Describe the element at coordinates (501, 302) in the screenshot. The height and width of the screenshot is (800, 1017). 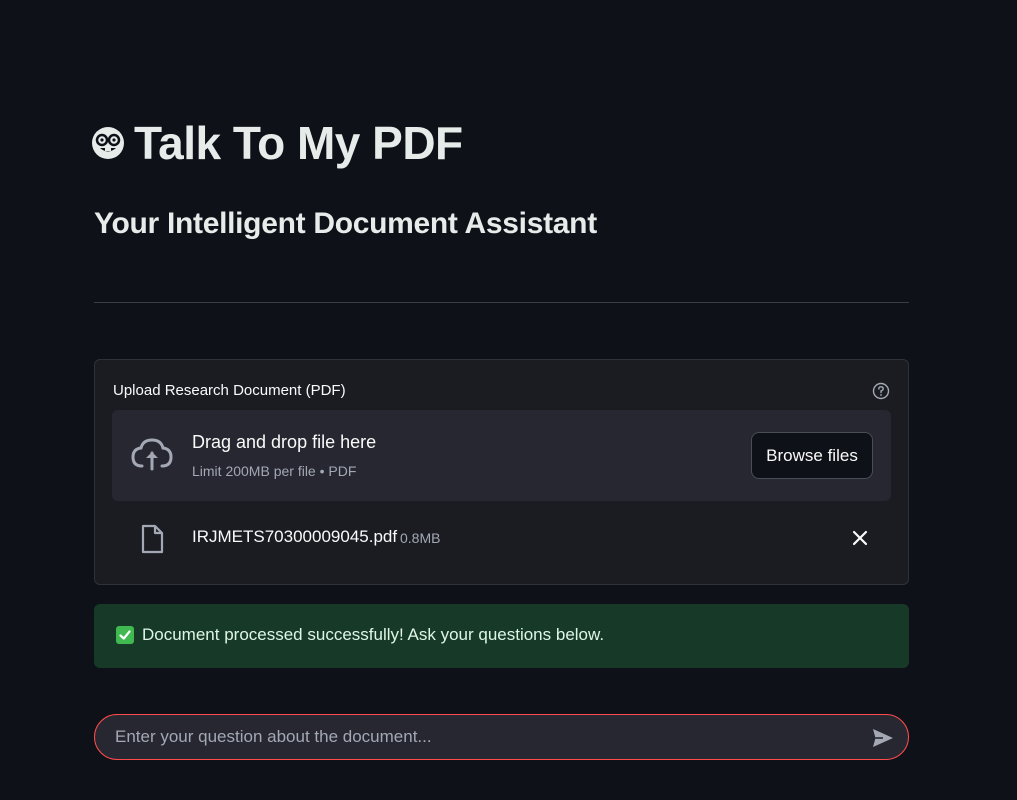
I see `divider` at that location.